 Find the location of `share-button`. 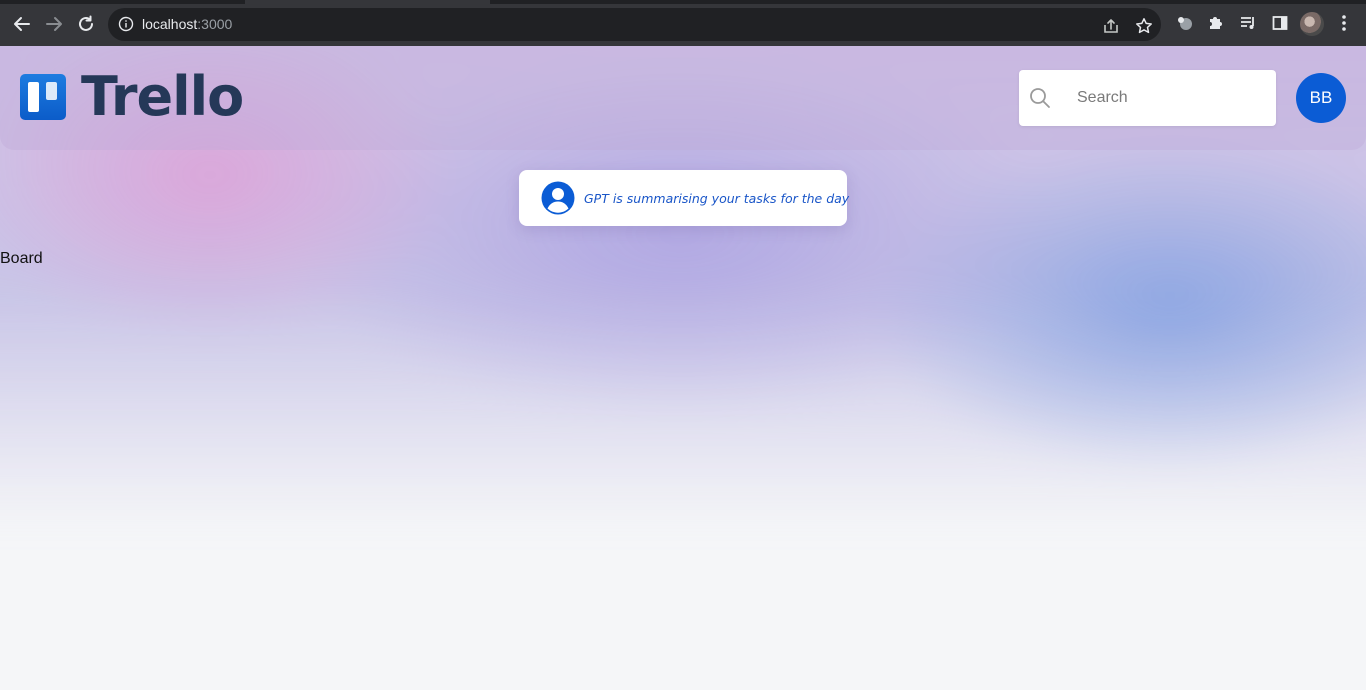

share-button is located at coordinates (1111, 26).